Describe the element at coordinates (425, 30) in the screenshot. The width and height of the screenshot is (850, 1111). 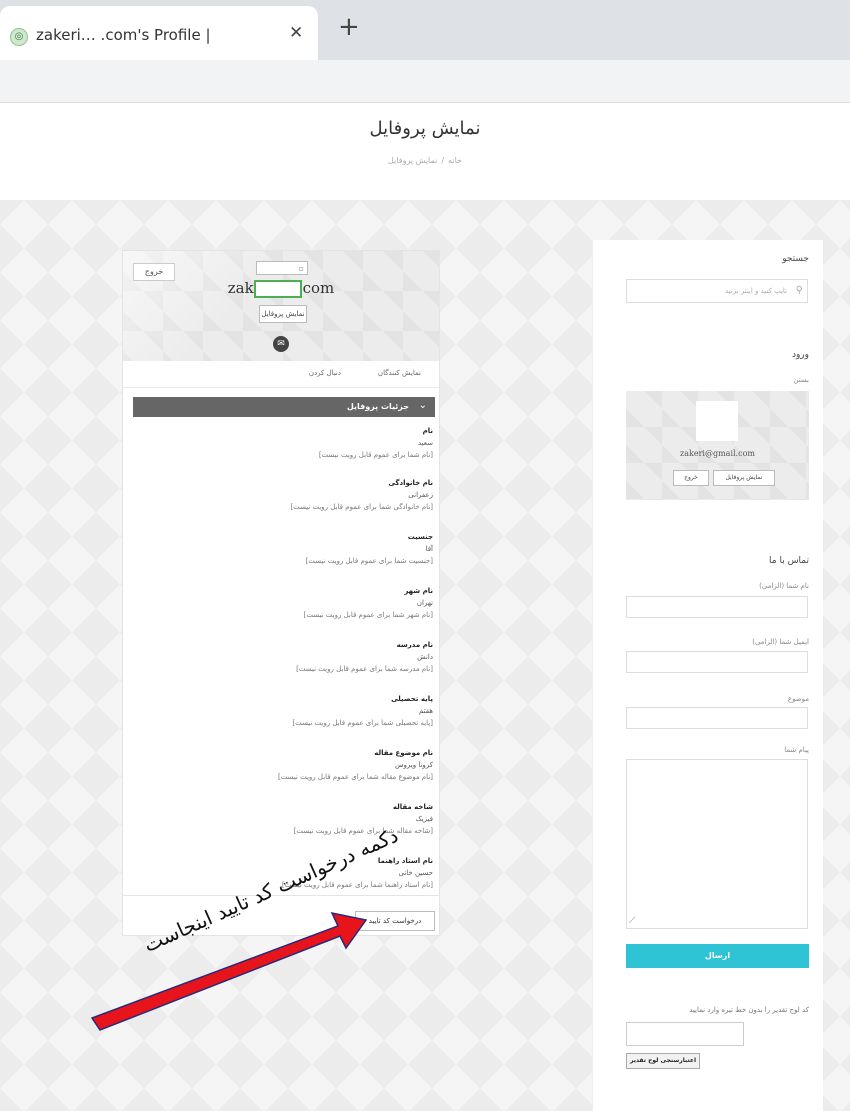
I see `browser-tab-strip: ◎ zakeri… .com's Profile | ✕ +` at that location.